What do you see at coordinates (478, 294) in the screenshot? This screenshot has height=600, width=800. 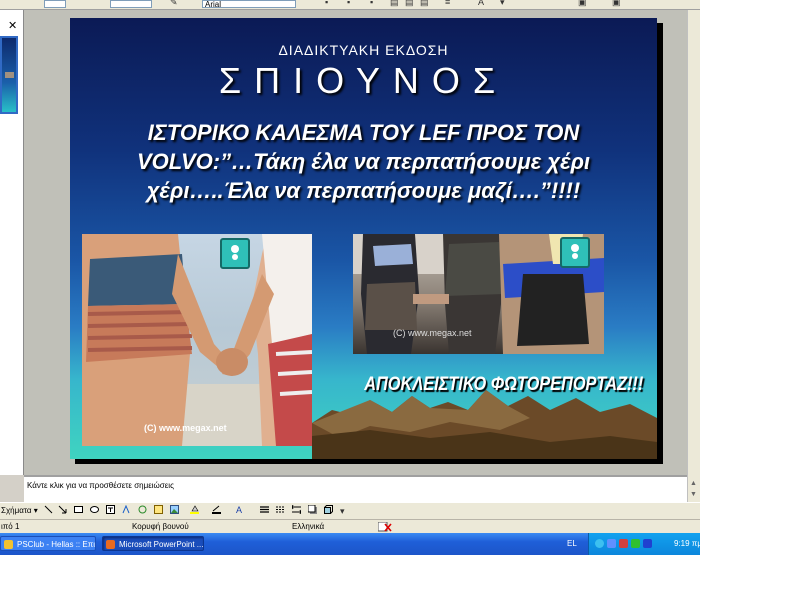 I see `photo-street-crowd: (C) www.megax.net` at bounding box center [478, 294].